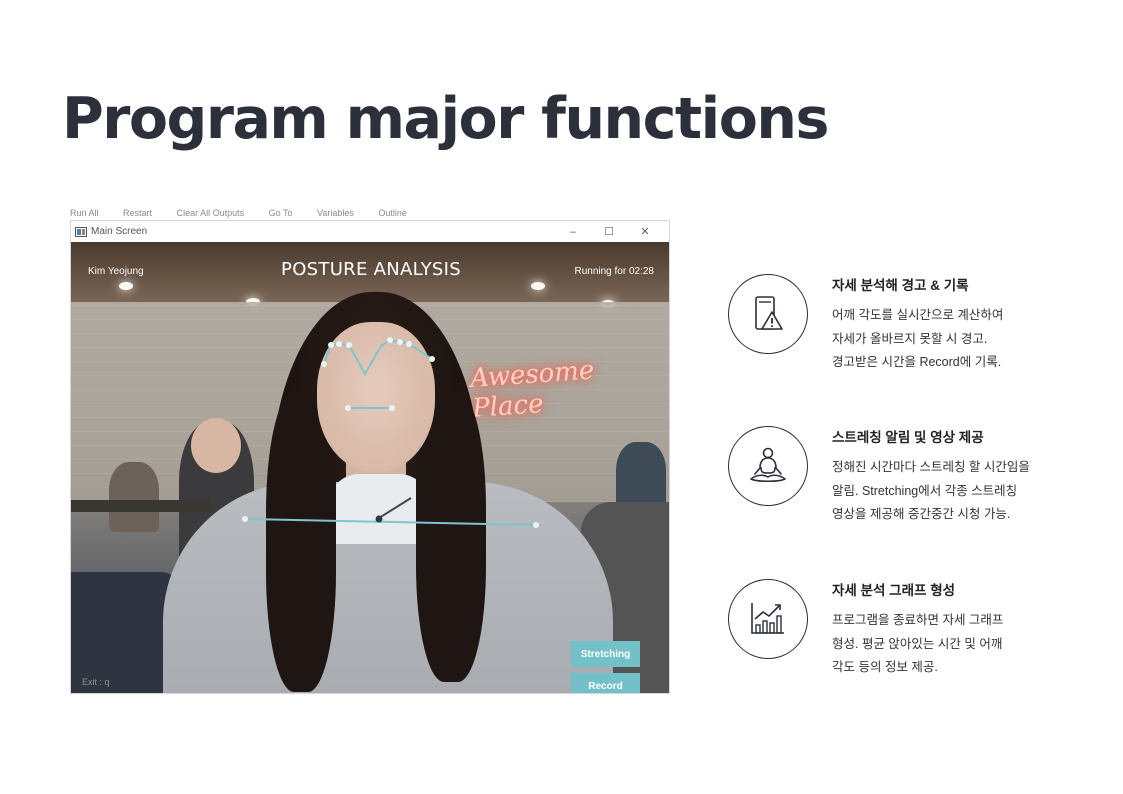 This screenshot has height=794, width=1123. I want to click on feature-description-line: 영상을 제공해 중간중간 시청 가능., so click(921, 514).